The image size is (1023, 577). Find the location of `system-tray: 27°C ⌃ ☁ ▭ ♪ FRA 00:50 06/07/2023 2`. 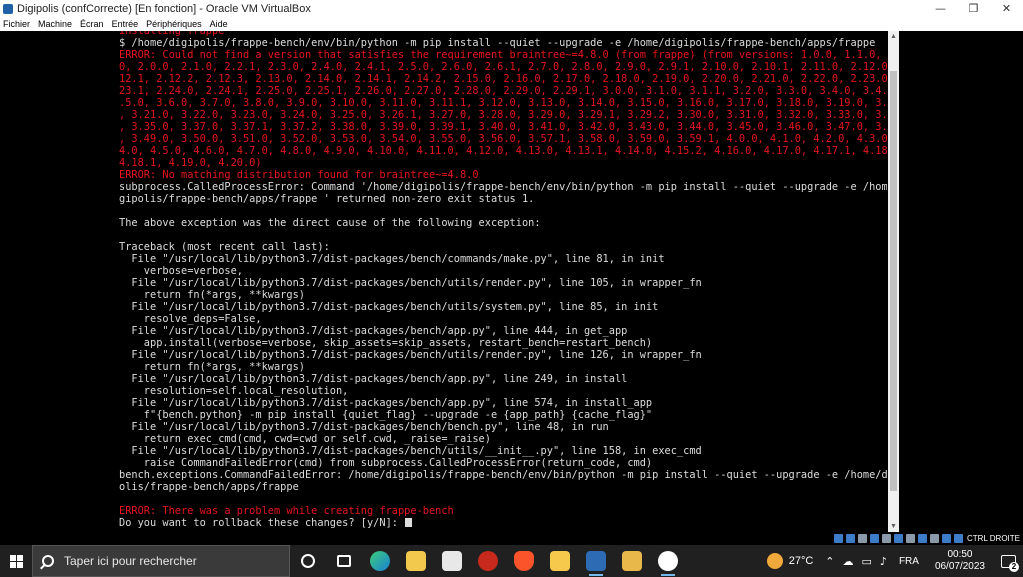

system-tray: 27°C ⌃ ☁ ▭ ♪ FRA 00:50 06/07/2023 2 is located at coordinates (894, 561).